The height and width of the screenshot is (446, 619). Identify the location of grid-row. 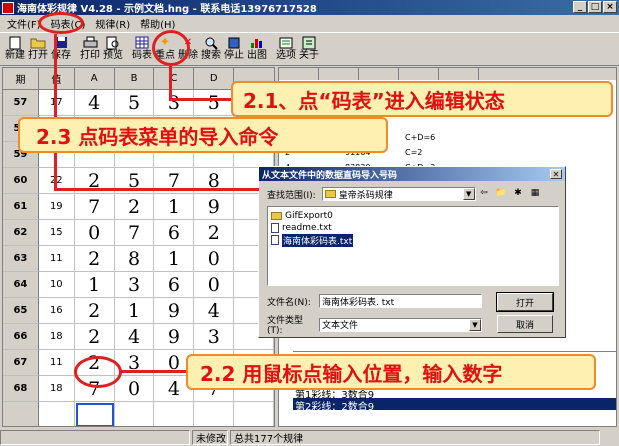
(138, 414).